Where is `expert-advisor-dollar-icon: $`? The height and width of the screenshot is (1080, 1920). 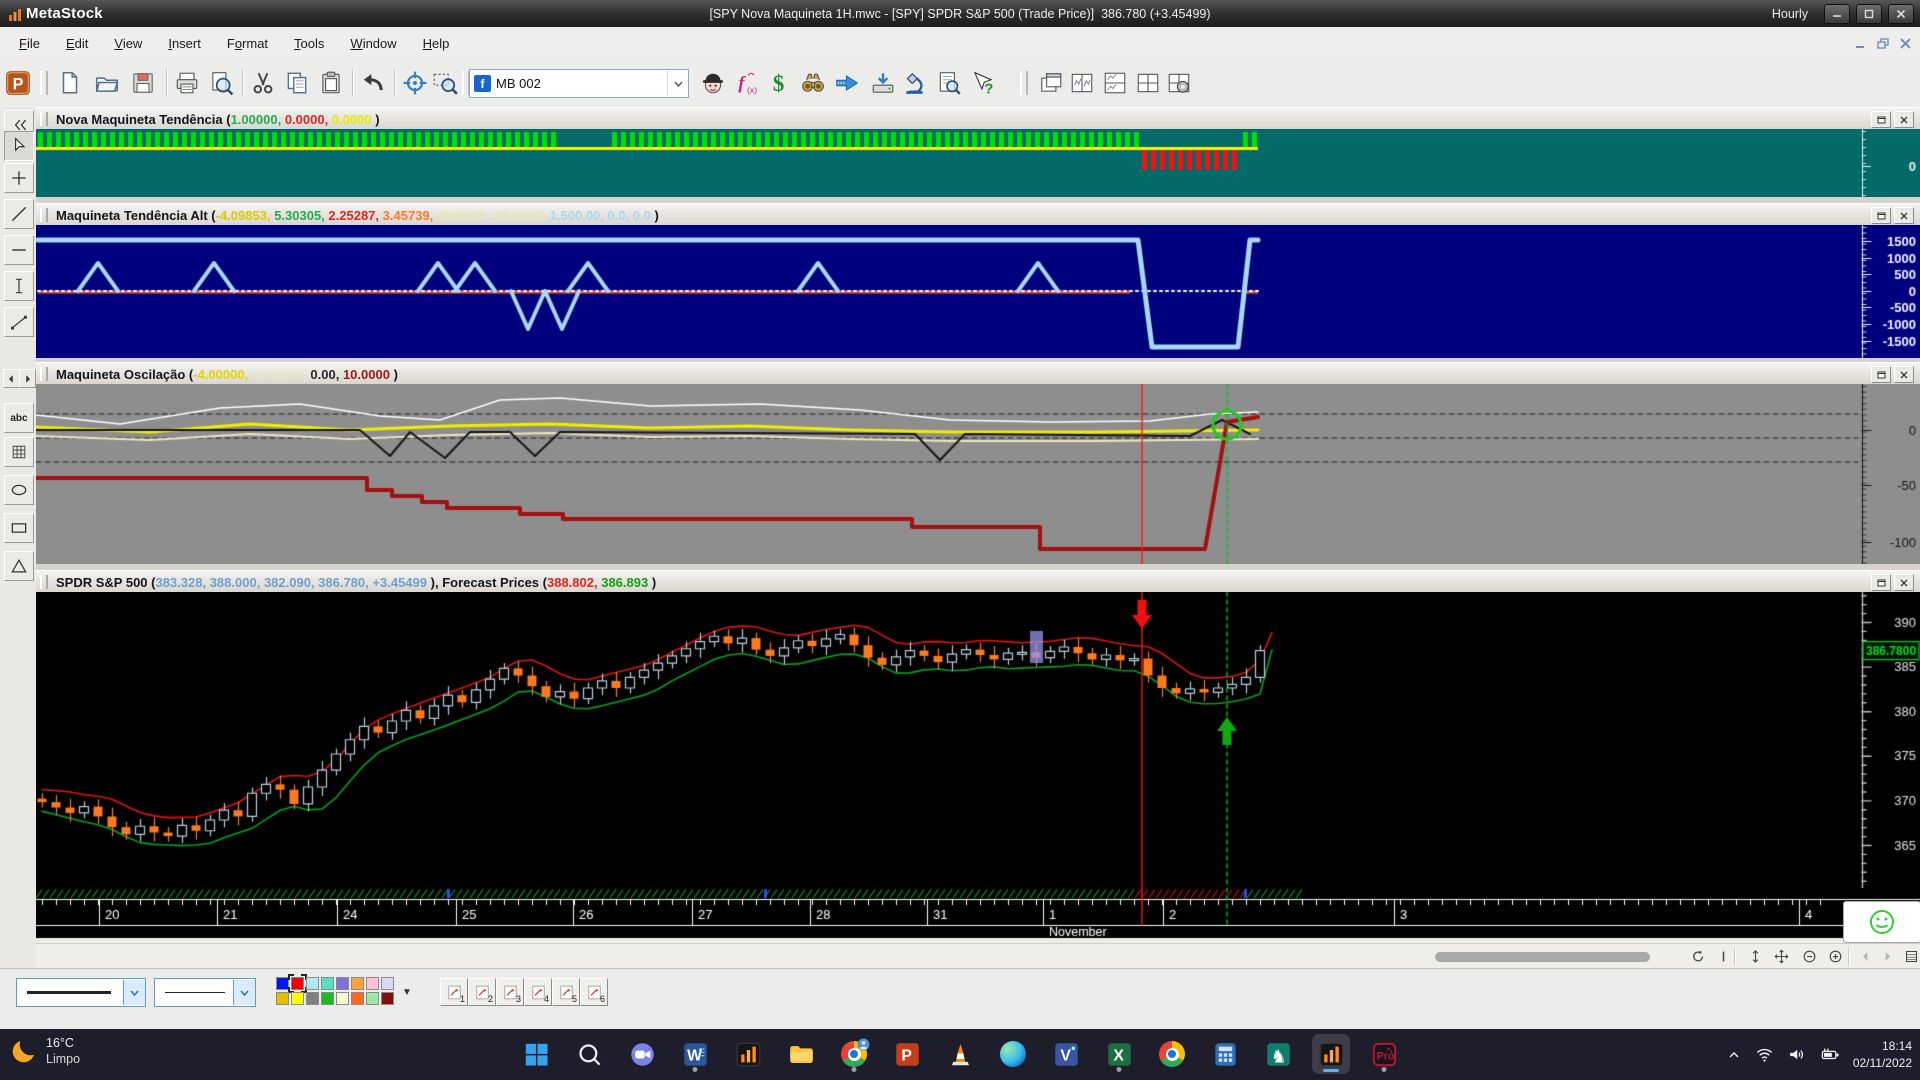
expert-advisor-dollar-icon: $ is located at coordinates (781, 83).